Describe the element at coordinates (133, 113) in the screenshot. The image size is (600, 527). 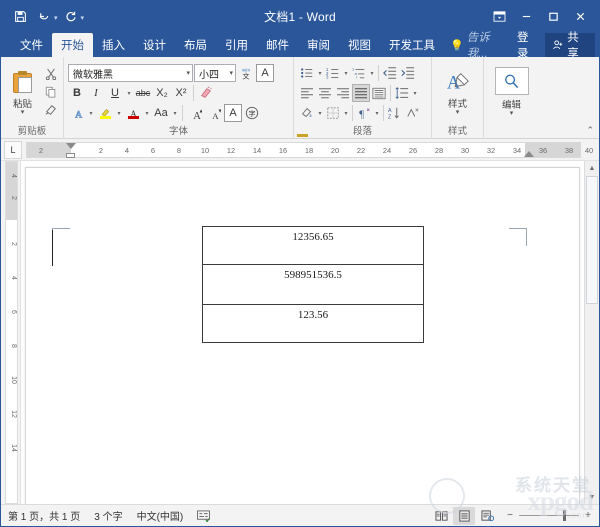
I see `font-color-icon: A` at that location.